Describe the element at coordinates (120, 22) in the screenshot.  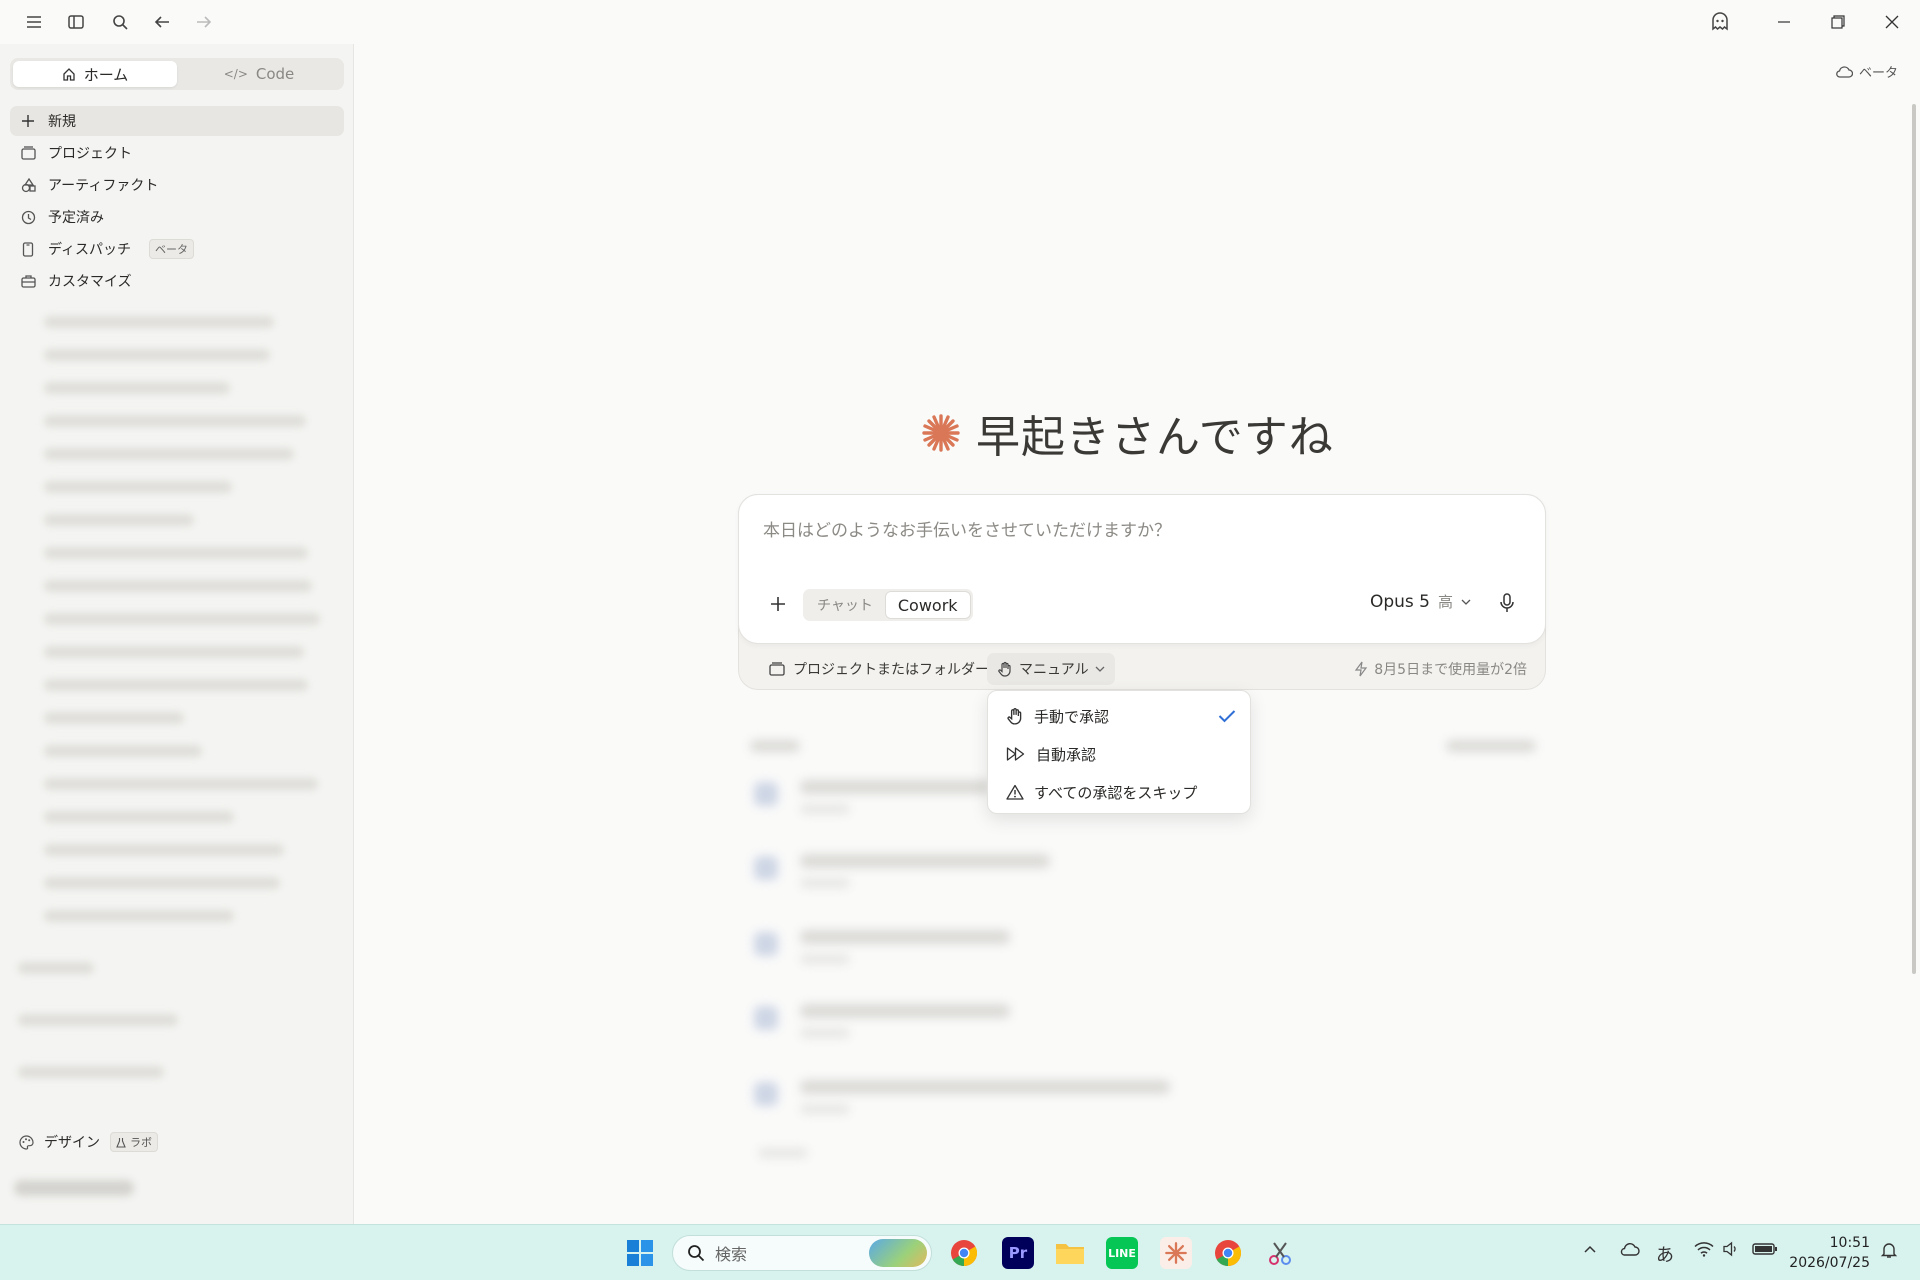
I see `search-icon` at that location.